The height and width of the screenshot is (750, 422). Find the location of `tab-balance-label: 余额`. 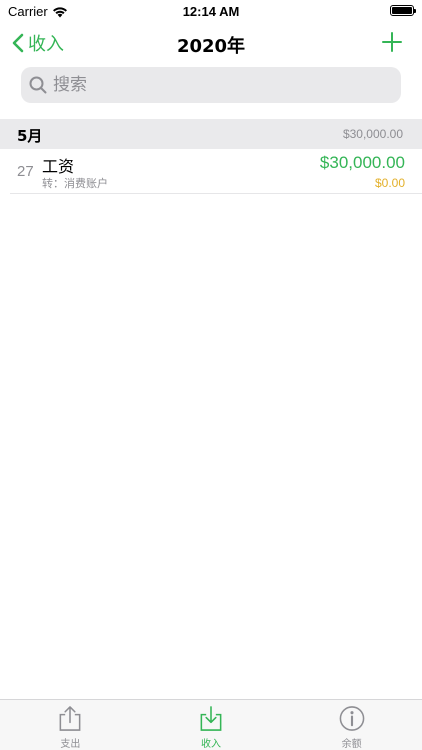

tab-balance-label: 余额 is located at coordinates (351, 744).